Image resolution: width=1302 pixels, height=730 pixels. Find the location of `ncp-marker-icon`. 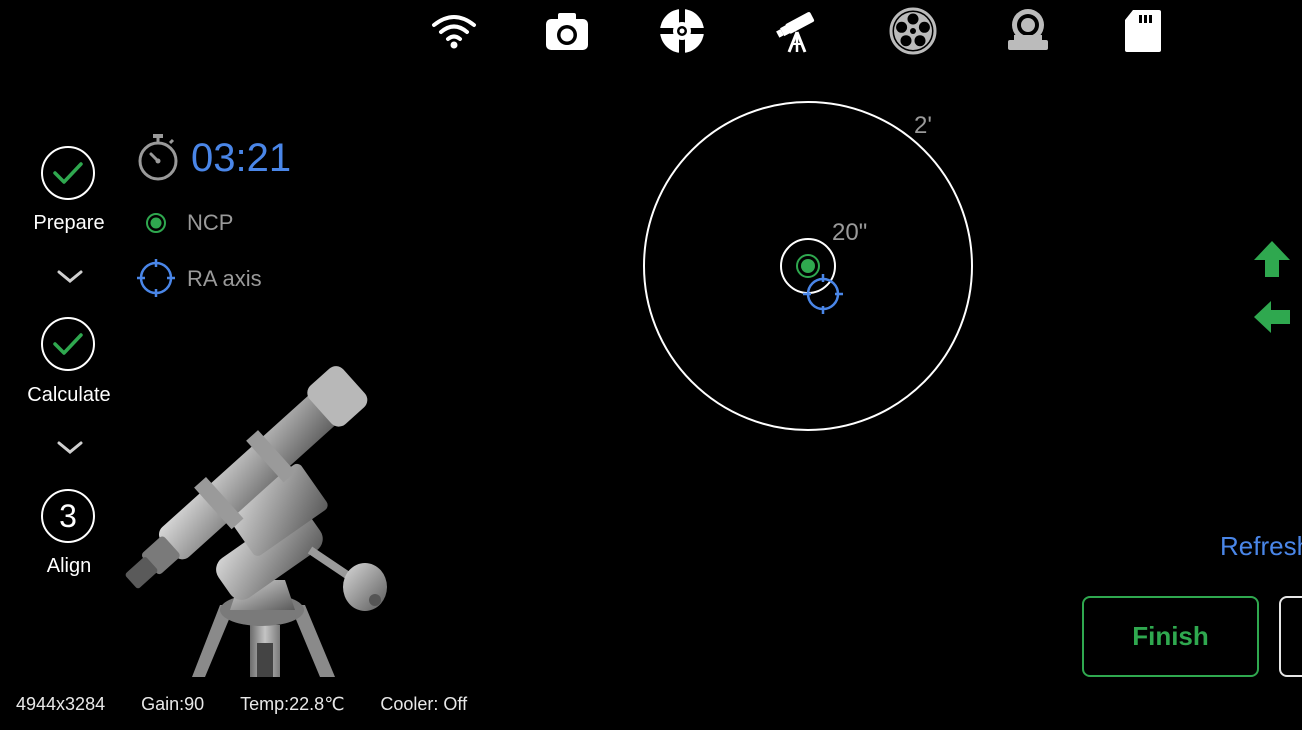

ncp-marker-icon is located at coordinates (156, 223).